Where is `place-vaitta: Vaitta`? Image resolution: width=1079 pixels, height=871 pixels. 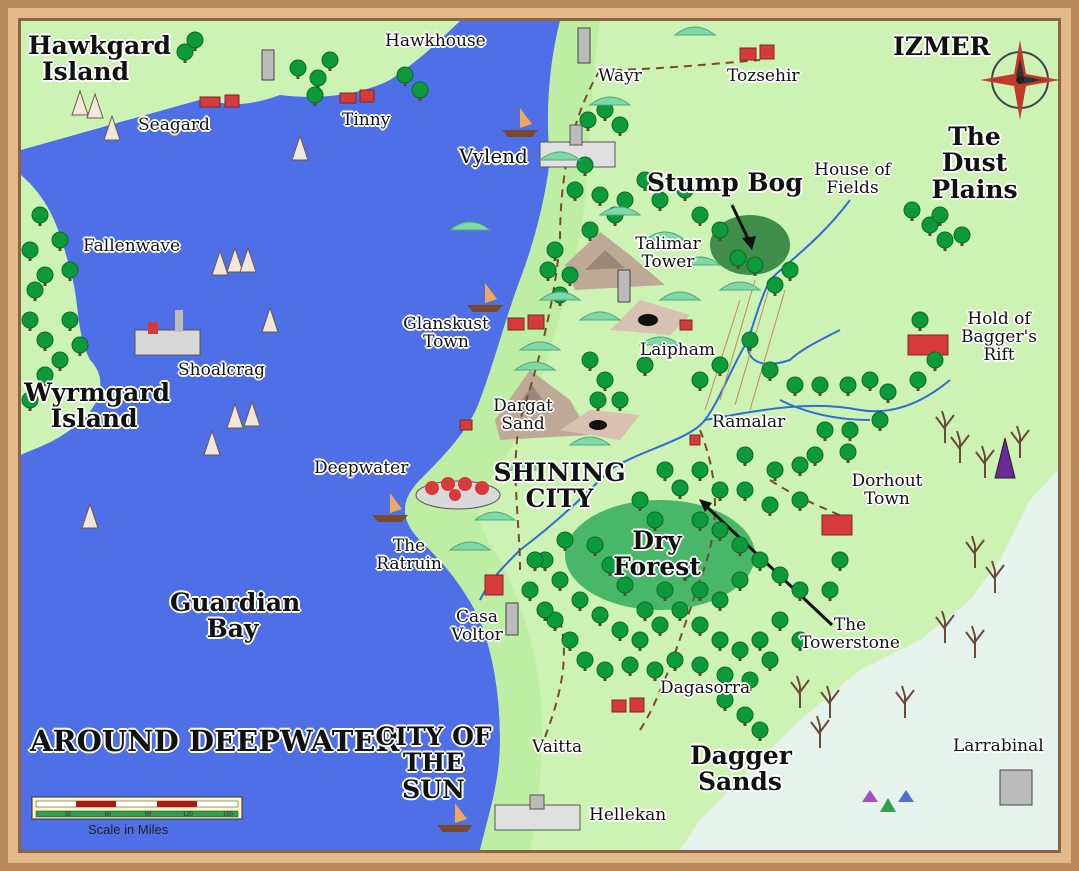 place-vaitta: Vaitta is located at coordinates (557, 747).